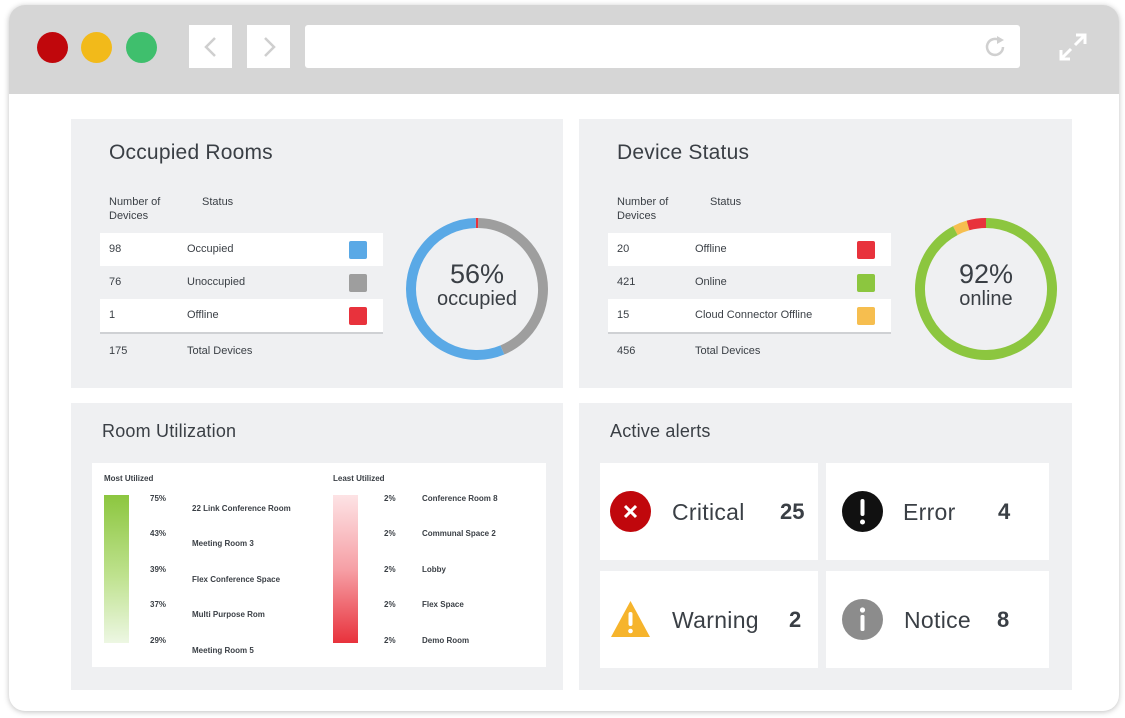  I want to click on panel-title: Active alerts, so click(660, 431).